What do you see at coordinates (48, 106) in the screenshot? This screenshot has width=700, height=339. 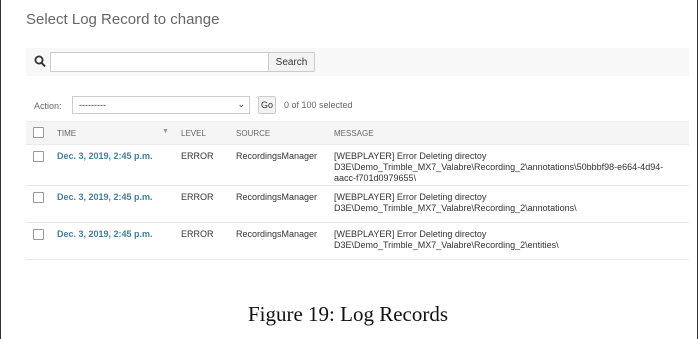 I see `action-label: Action:` at bounding box center [48, 106].